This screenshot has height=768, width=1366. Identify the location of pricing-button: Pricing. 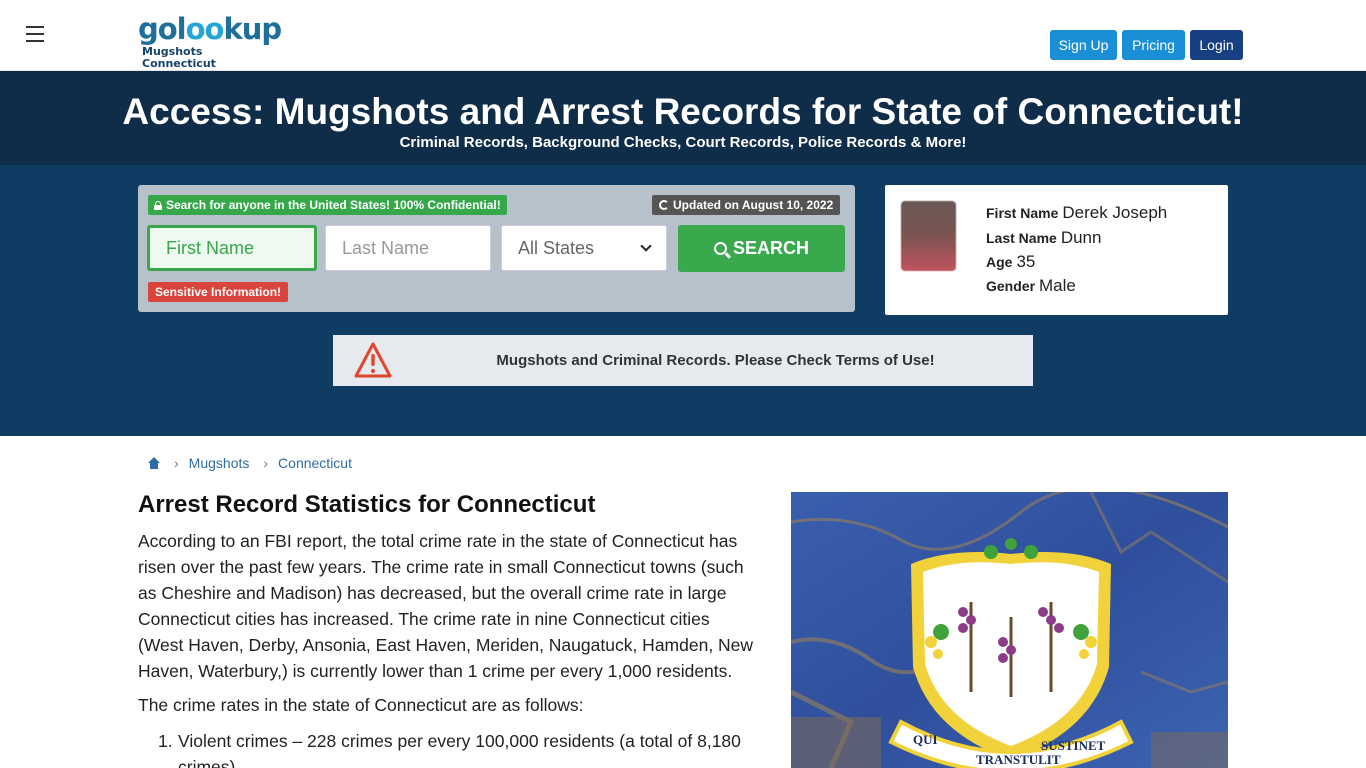
(1153, 45).